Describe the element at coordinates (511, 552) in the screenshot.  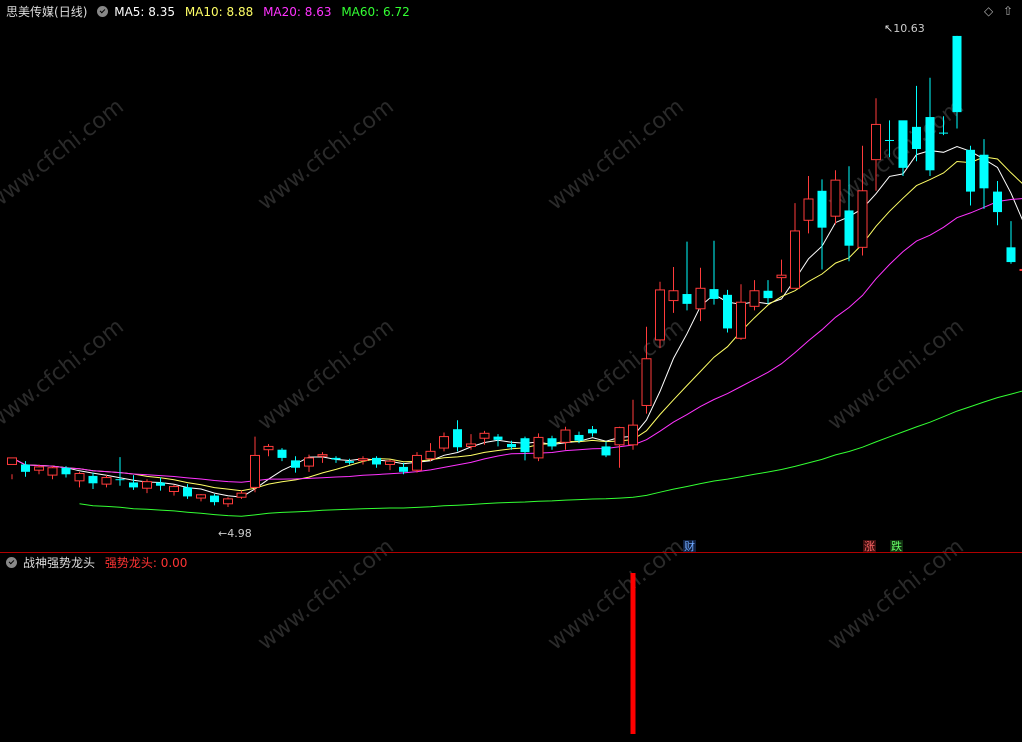
I see `panel-divider` at that location.